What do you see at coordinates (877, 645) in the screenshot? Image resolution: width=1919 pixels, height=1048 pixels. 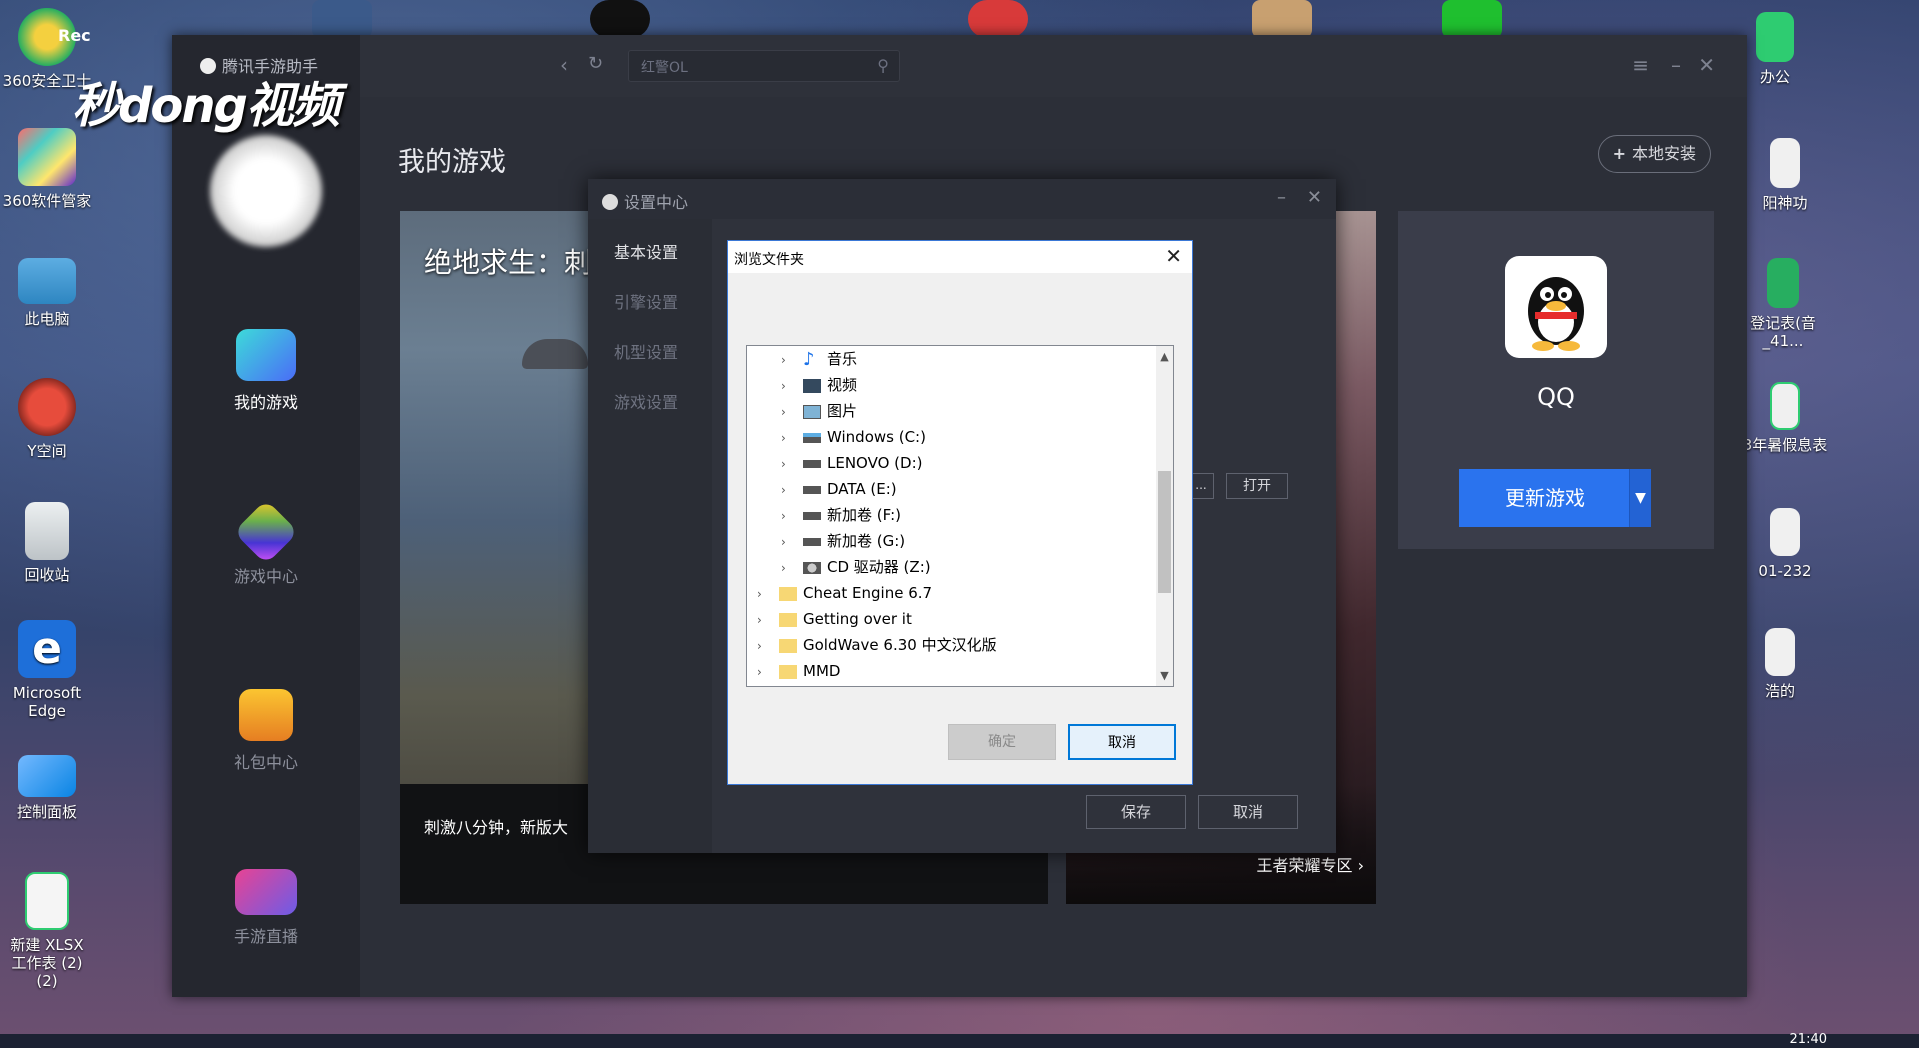 I see `tree-item-goldwave: › GoldWave 6.30 中文汉化版` at bounding box center [877, 645].